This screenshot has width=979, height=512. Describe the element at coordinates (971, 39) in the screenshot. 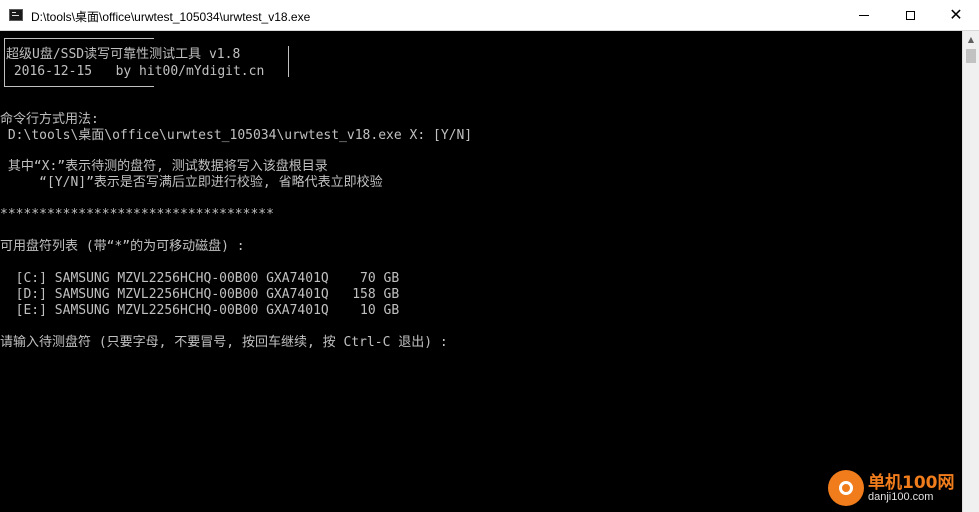

I see `scroll-up-arrow-icon: ▲` at that location.